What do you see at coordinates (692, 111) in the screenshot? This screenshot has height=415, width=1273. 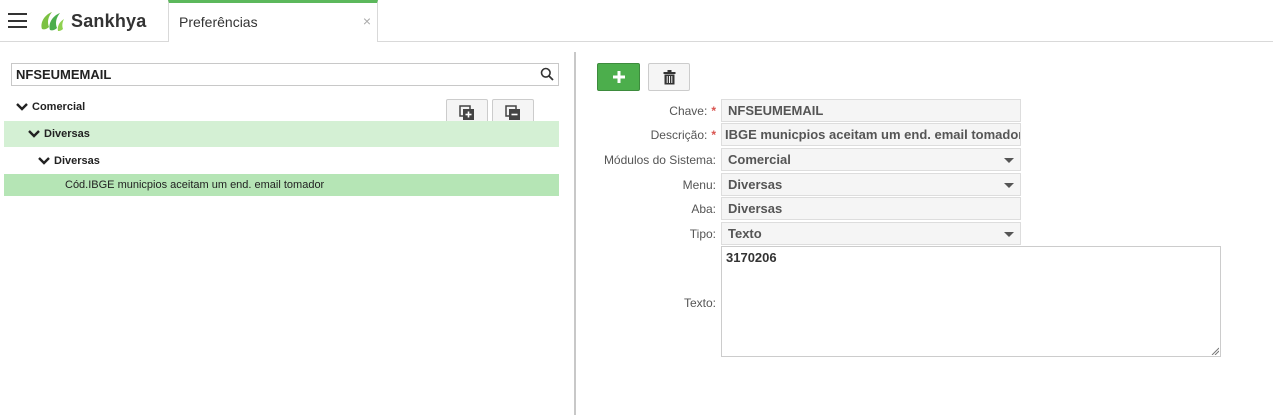 I see `chave-label: Chave: *` at bounding box center [692, 111].